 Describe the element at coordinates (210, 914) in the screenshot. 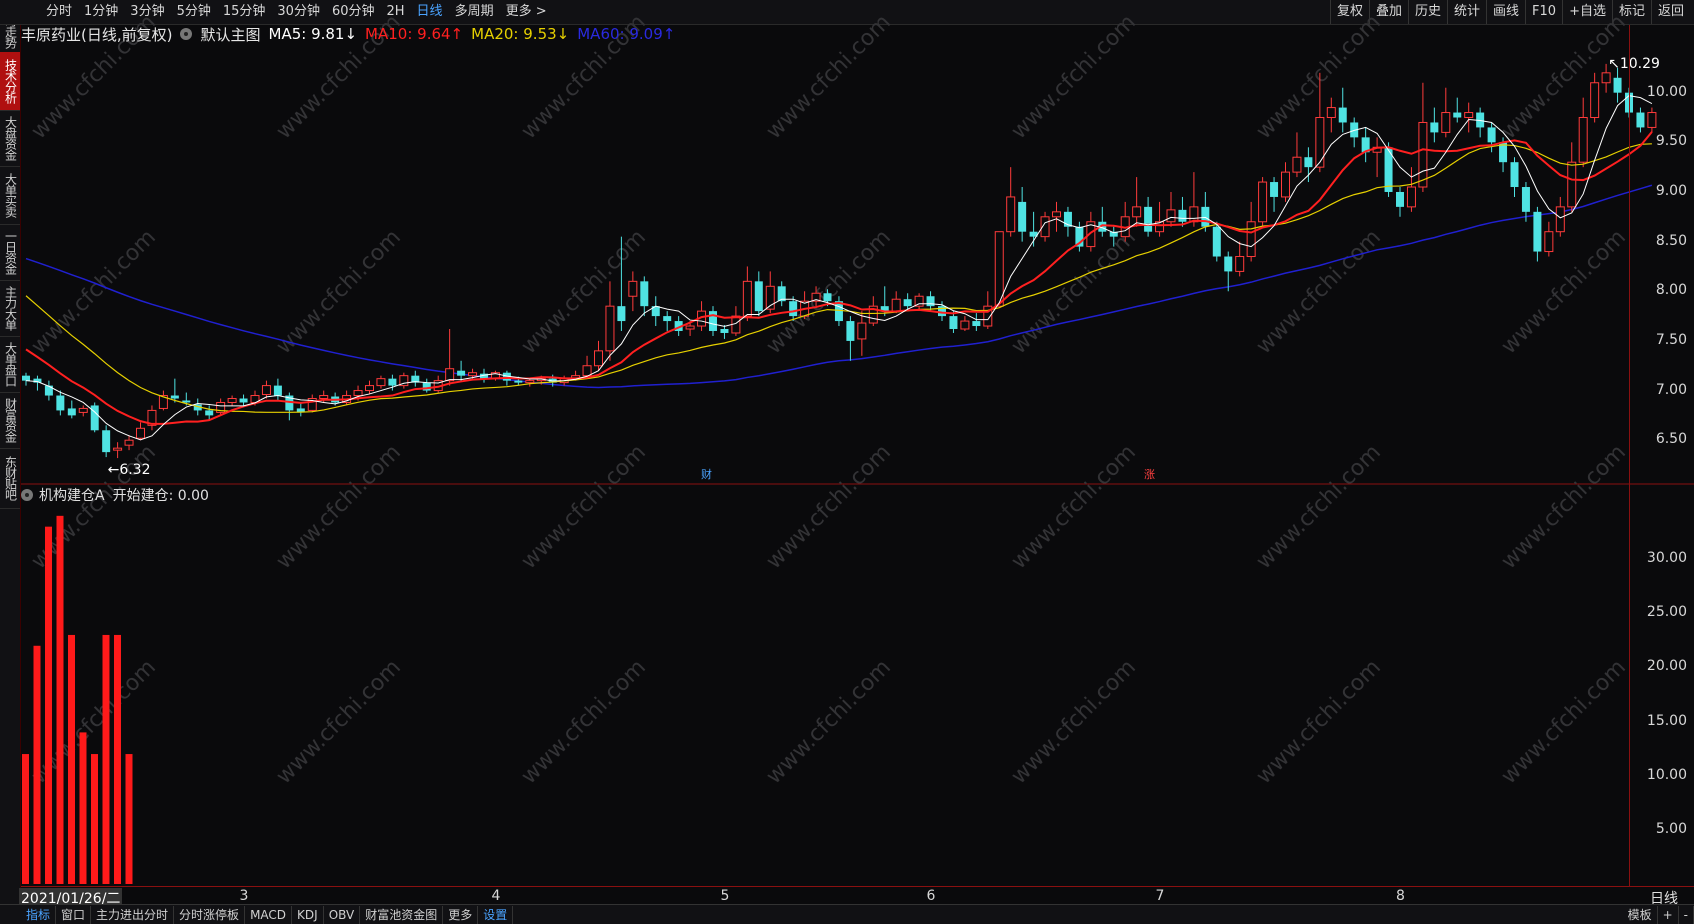

I see `indicator-tab-3: 分时涨停板` at that location.